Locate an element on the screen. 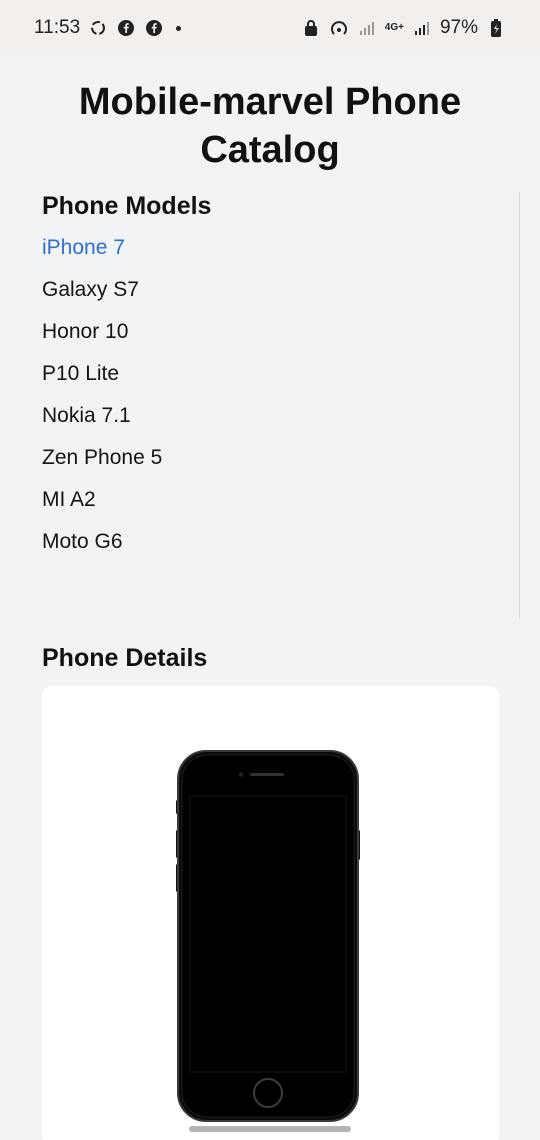 This screenshot has width=540, height=1140. home-indicator is located at coordinates (270, 1129).